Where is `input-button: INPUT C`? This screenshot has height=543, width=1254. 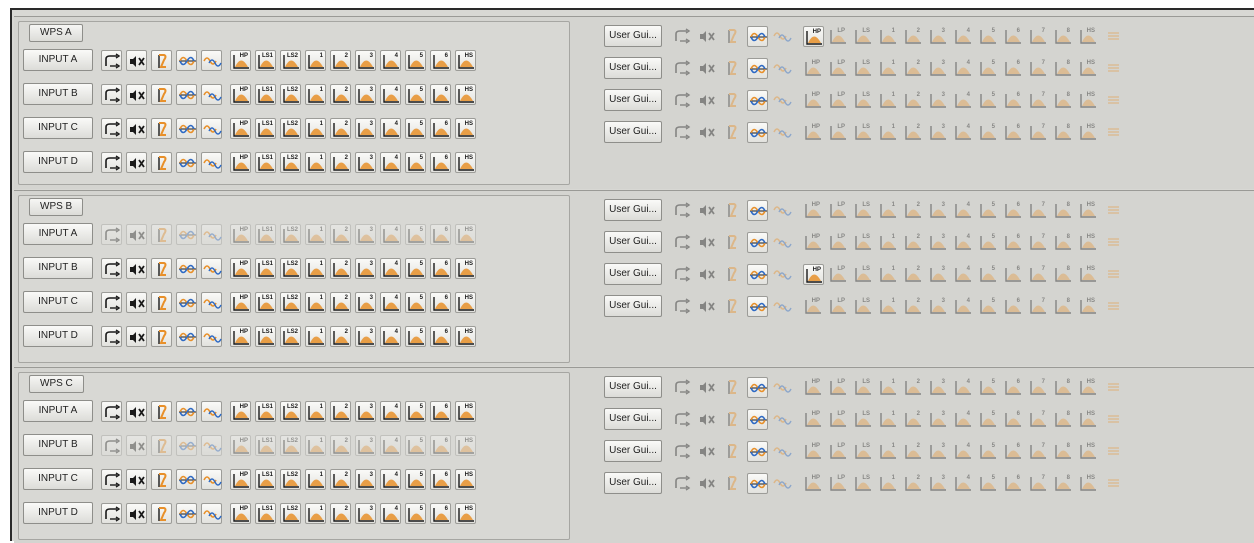 input-button: INPUT C is located at coordinates (58, 302).